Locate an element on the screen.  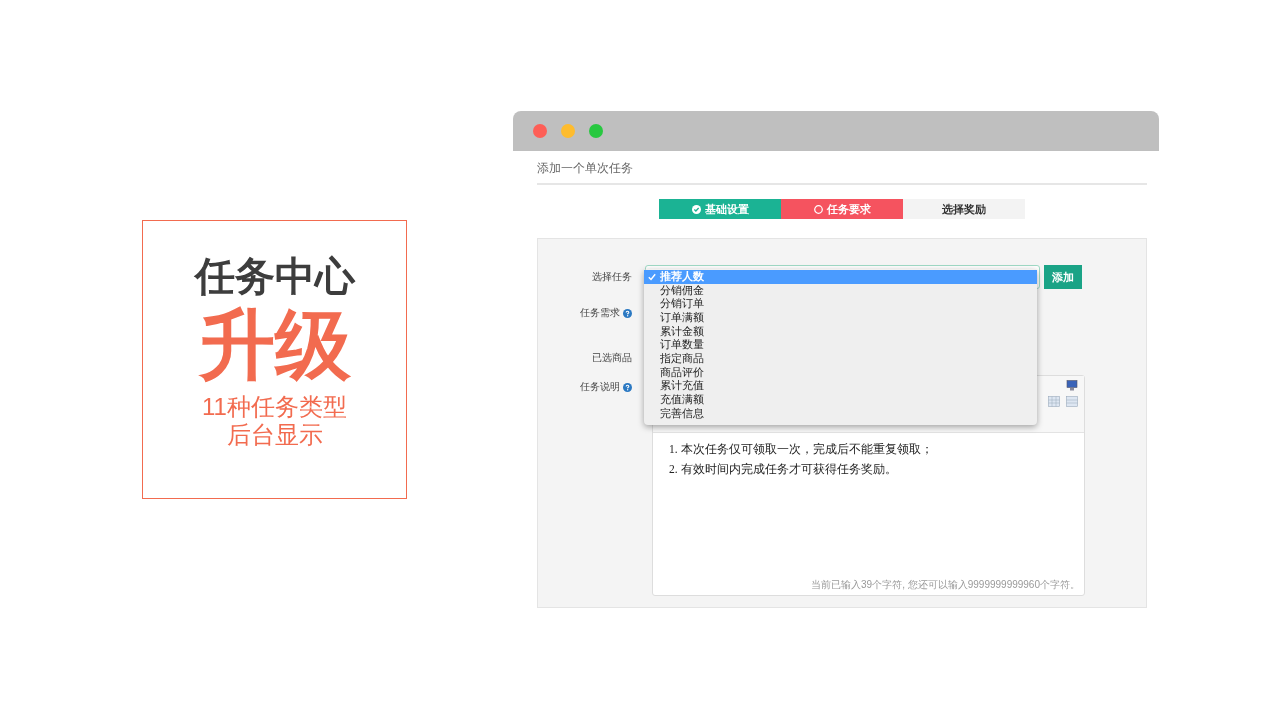
field-label: 选择任务 is located at coordinates (612, 277).